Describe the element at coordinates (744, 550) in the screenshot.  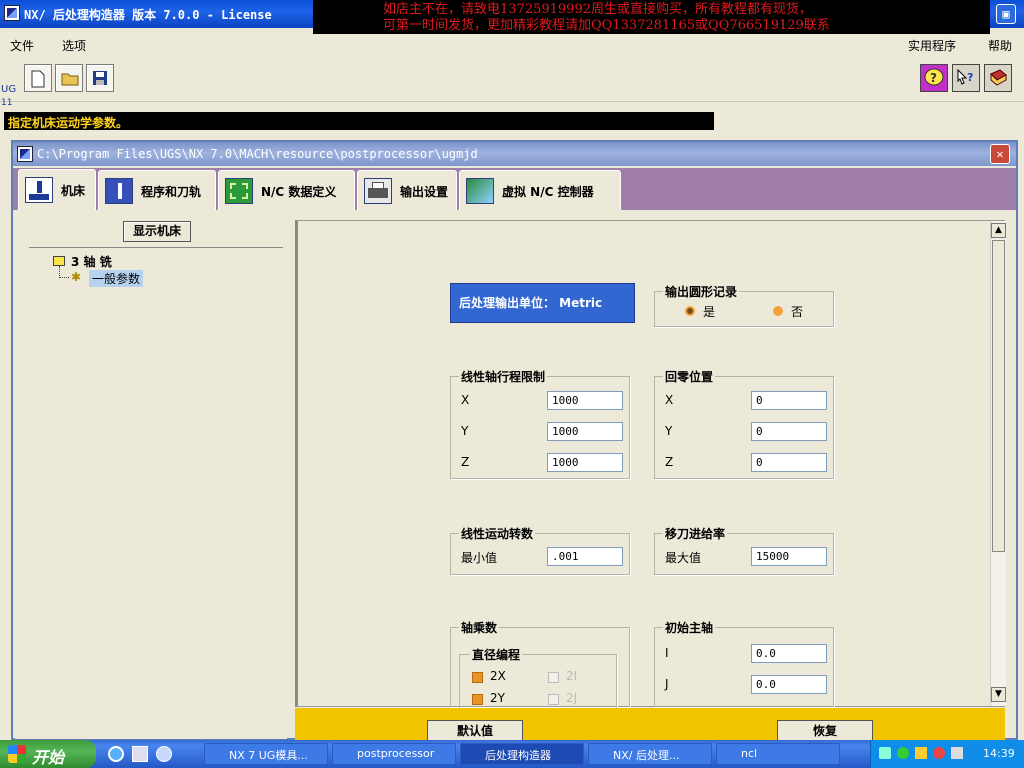
I see `traverse-feed-group: 移刀进给率 最大值 15000` at that location.